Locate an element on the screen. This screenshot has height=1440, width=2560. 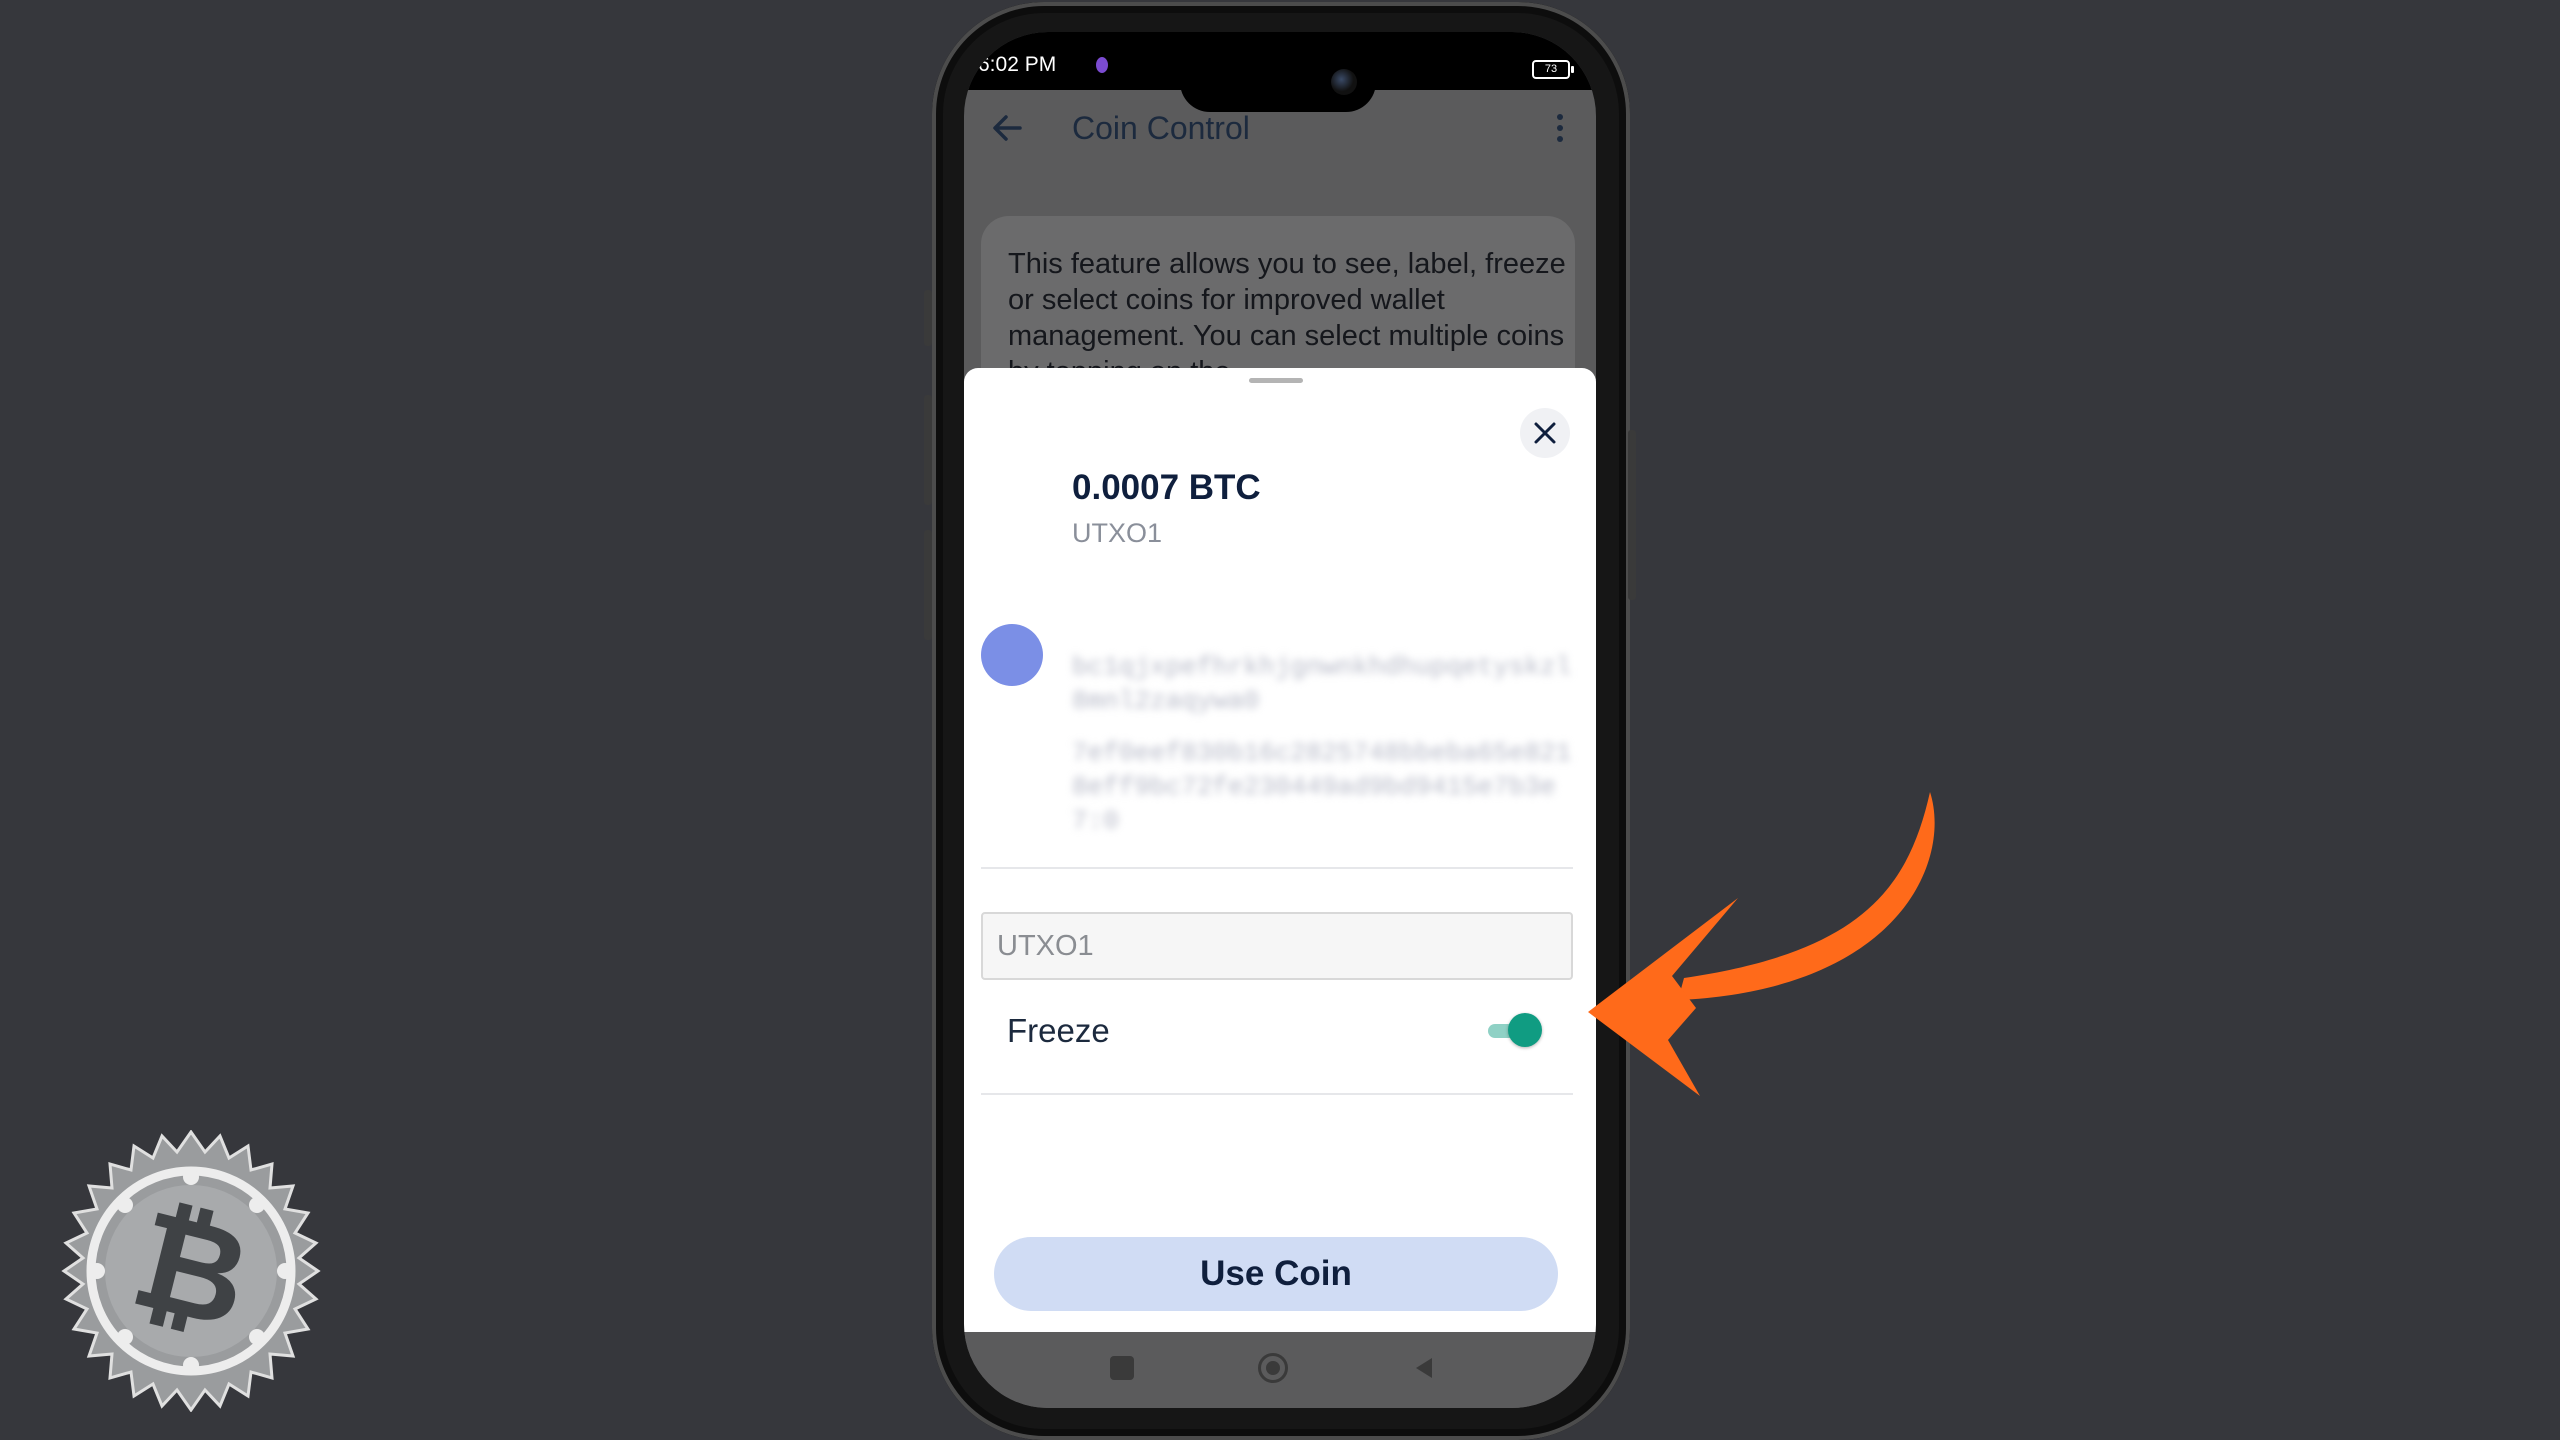
coin-amount: 0.0007 BTC is located at coordinates (1166, 487).